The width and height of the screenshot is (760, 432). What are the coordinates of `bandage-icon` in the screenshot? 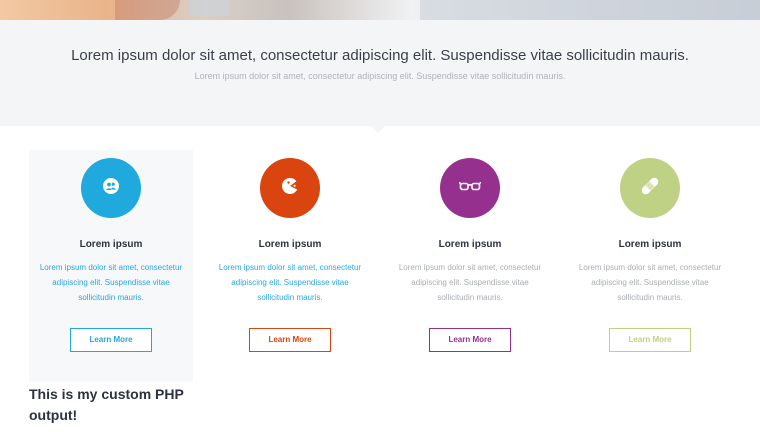 It's located at (650, 188).